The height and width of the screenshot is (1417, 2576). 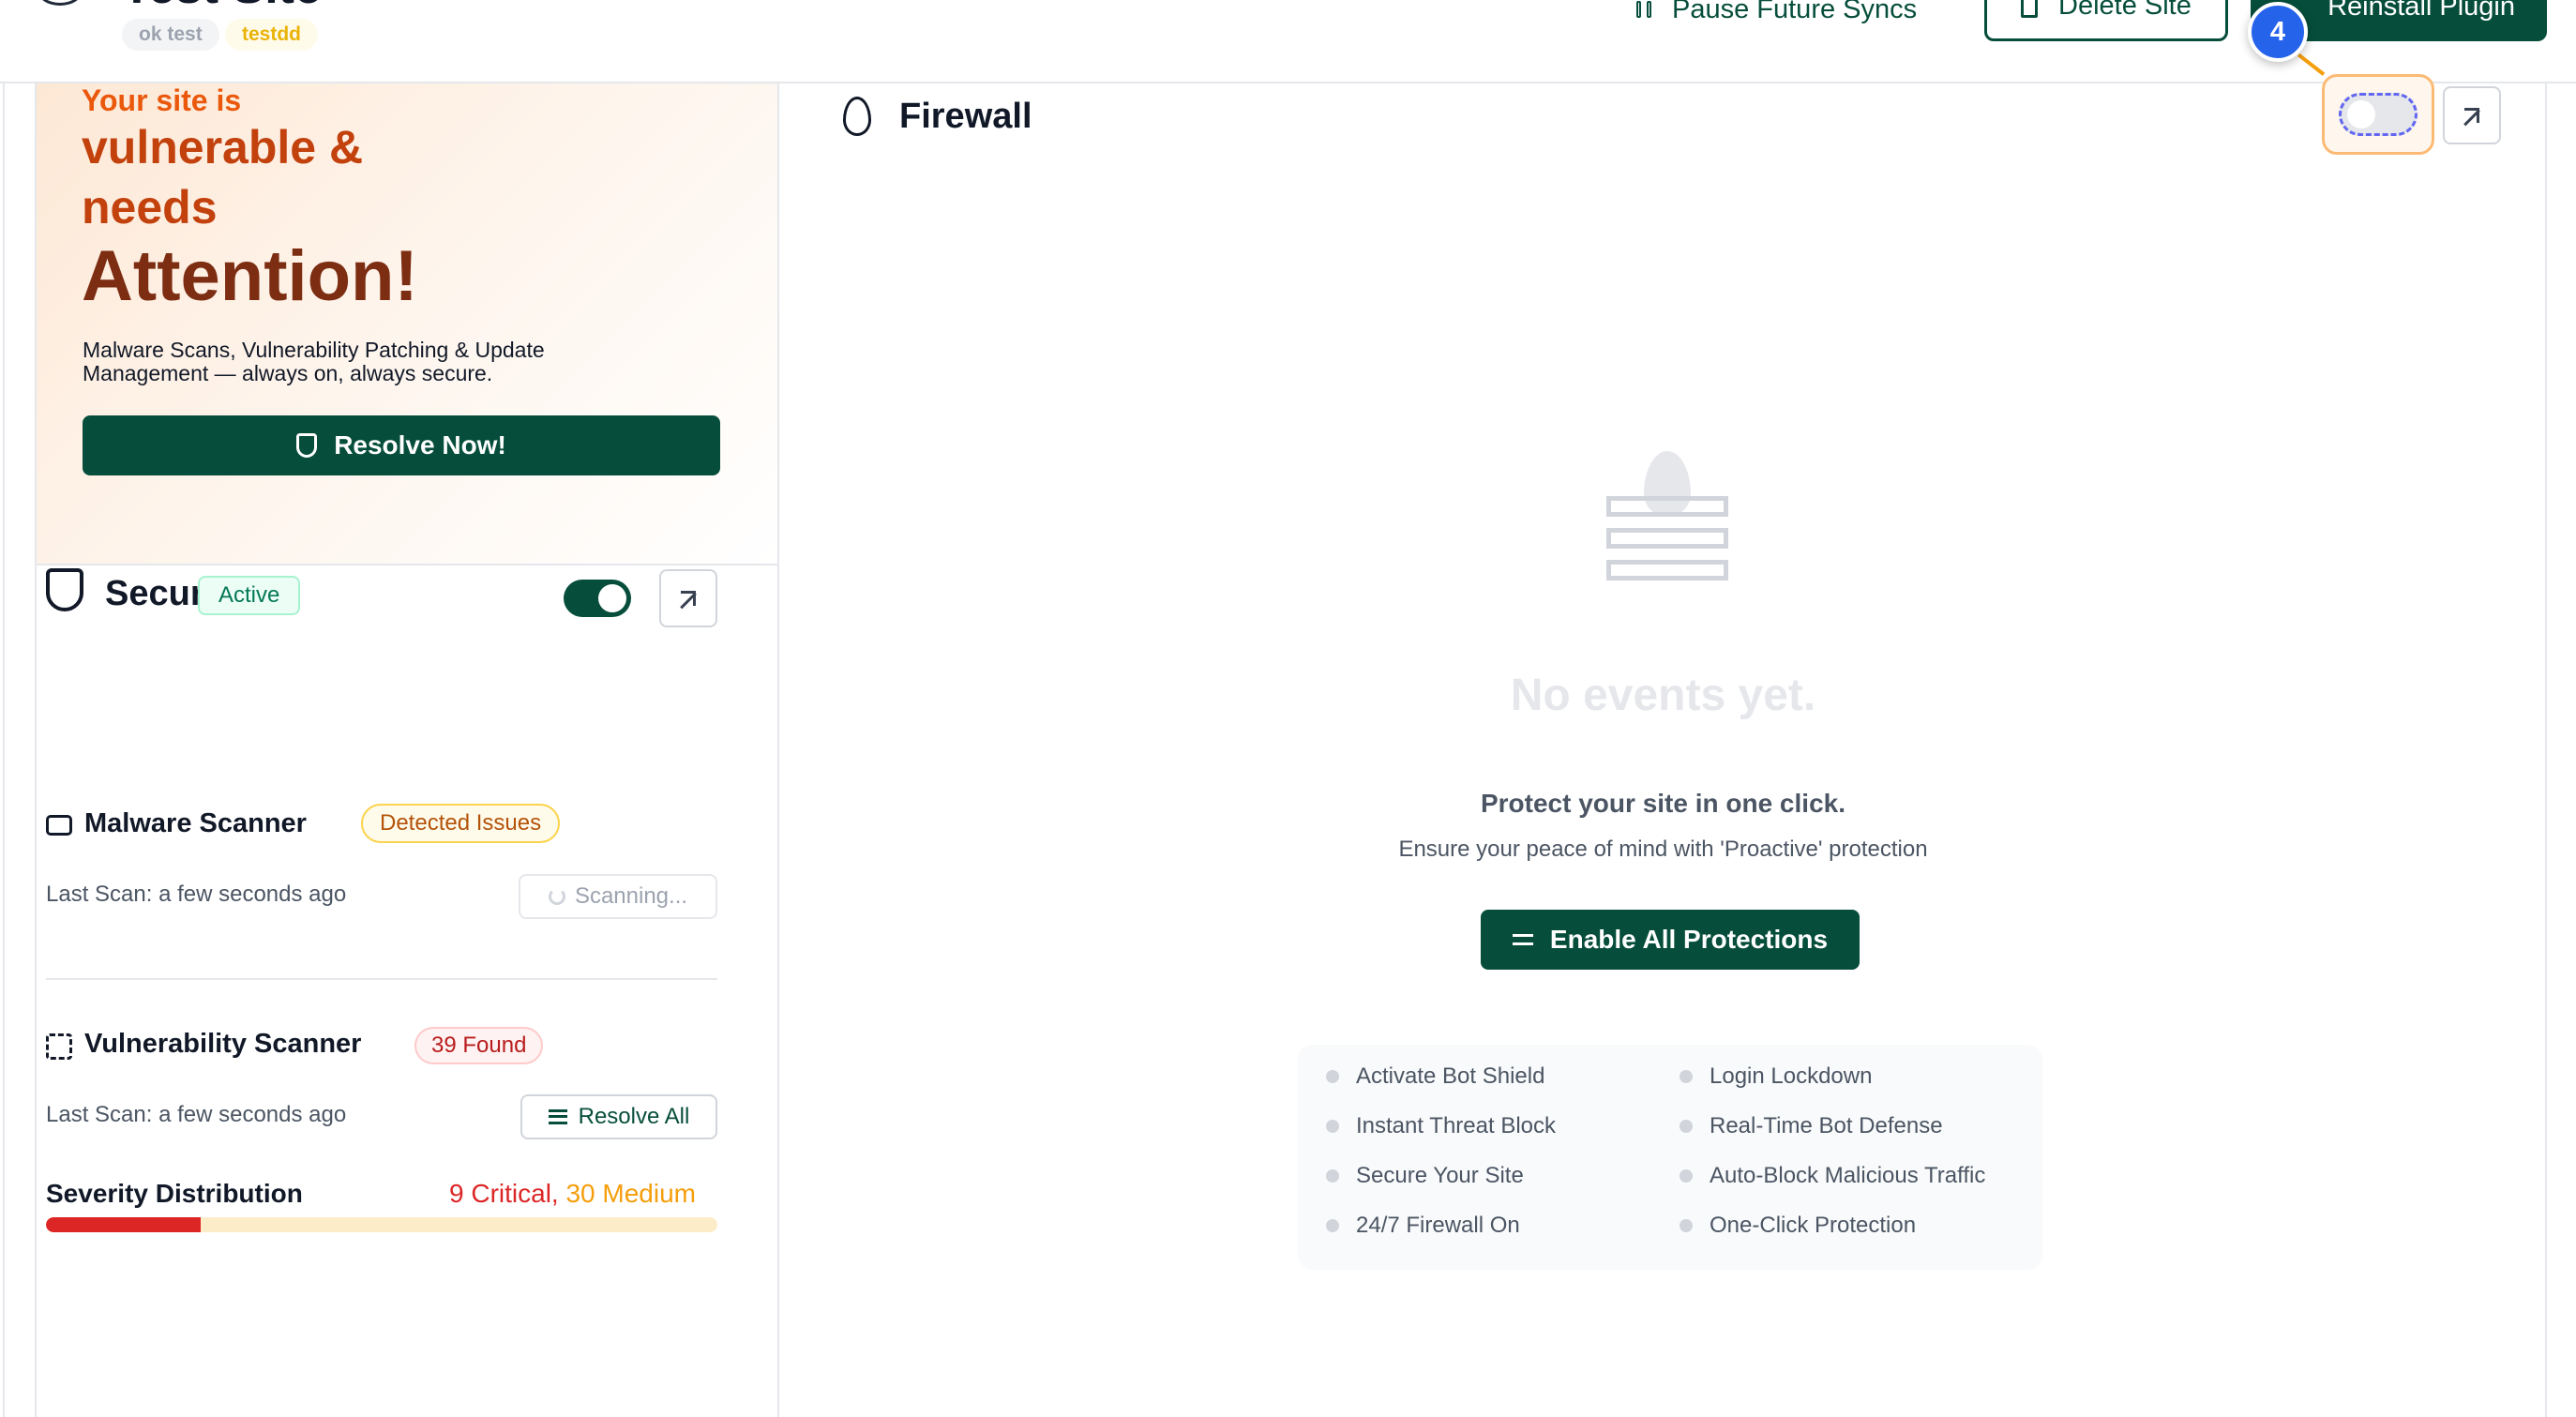 What do you see at coordinates (597, 598) in the screenshot?
I see `security-toggle` at bounding box center [597, 598].